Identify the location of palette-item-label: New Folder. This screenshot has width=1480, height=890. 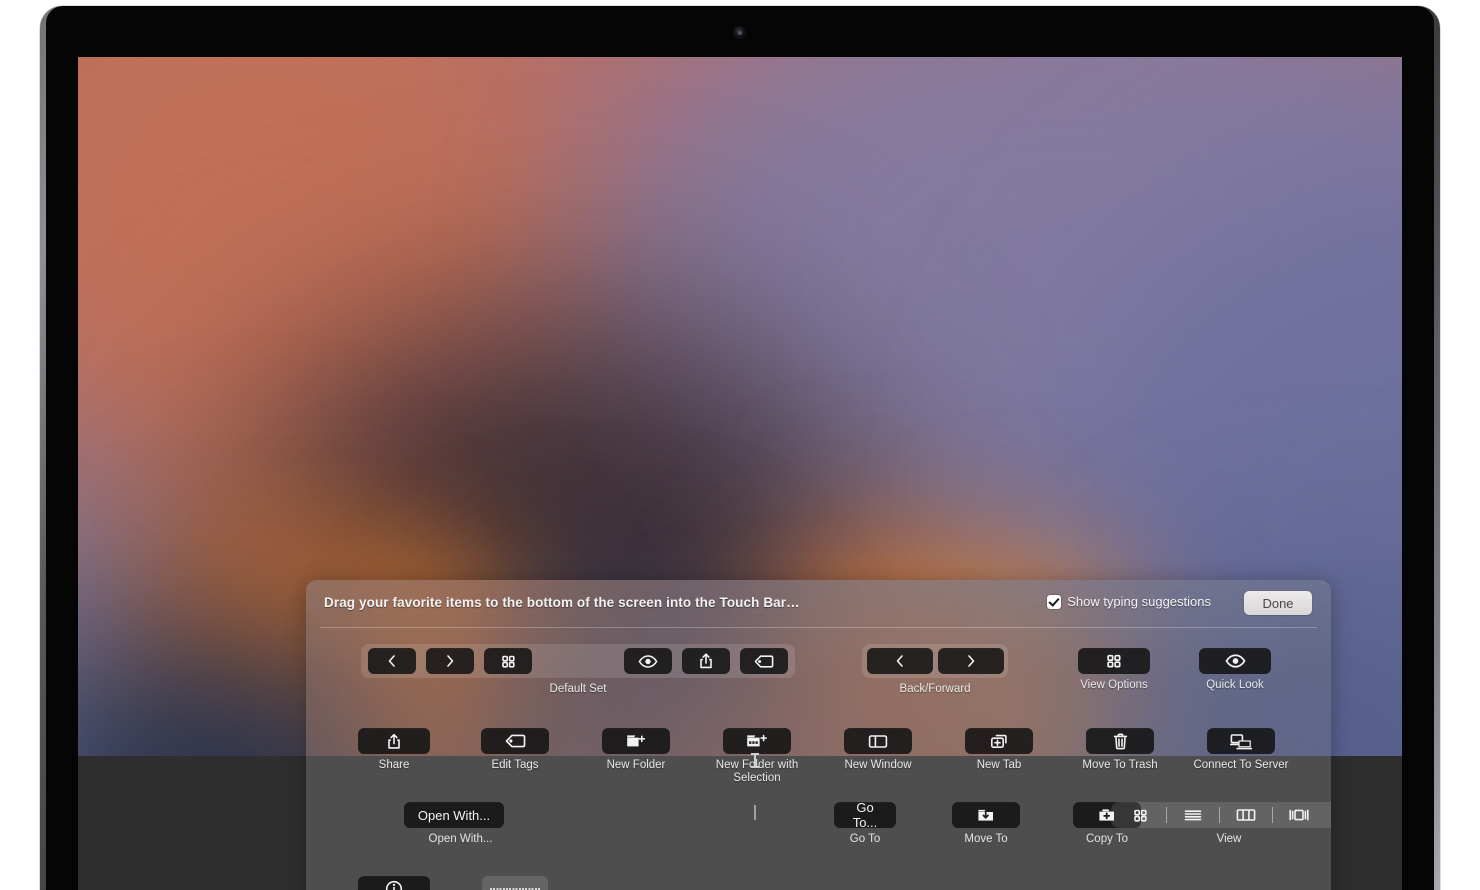
(636, 765).